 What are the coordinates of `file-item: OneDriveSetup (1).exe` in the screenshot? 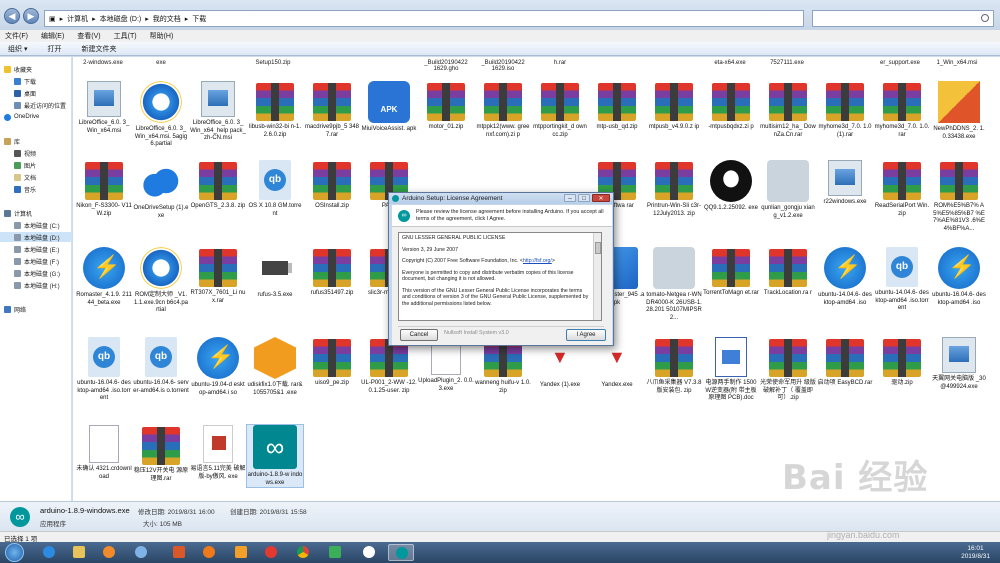 It's located at (161, 190).